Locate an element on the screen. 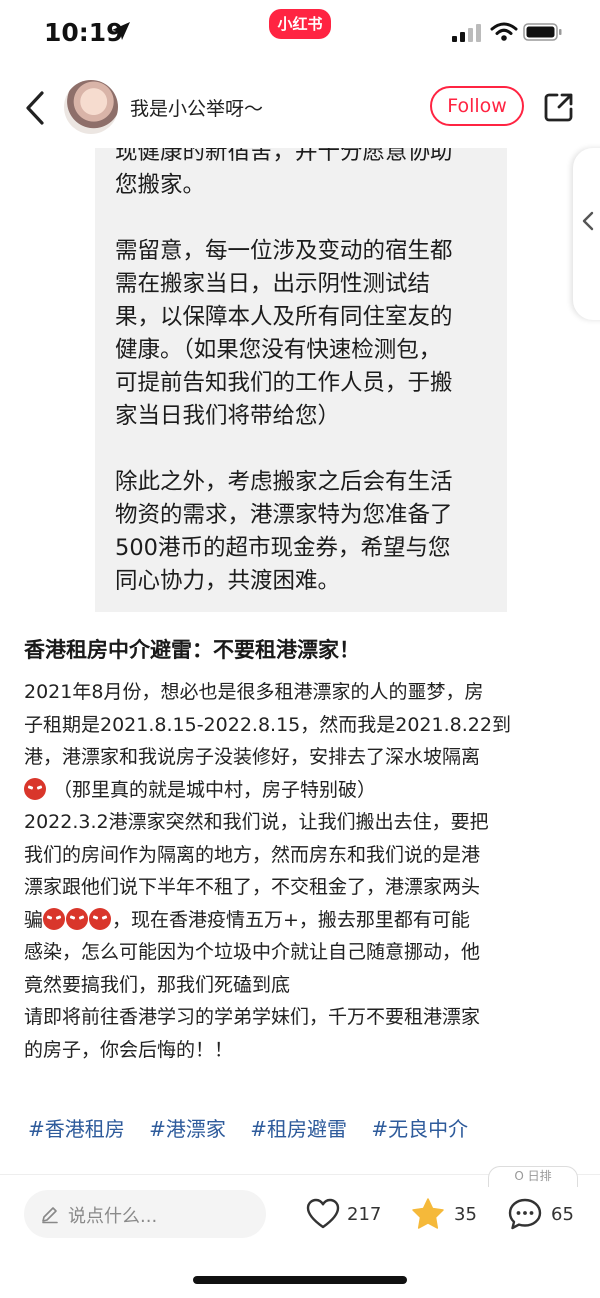  body-line: 的房子，你会后悔的！！ is located at coordinates (129, 1049).